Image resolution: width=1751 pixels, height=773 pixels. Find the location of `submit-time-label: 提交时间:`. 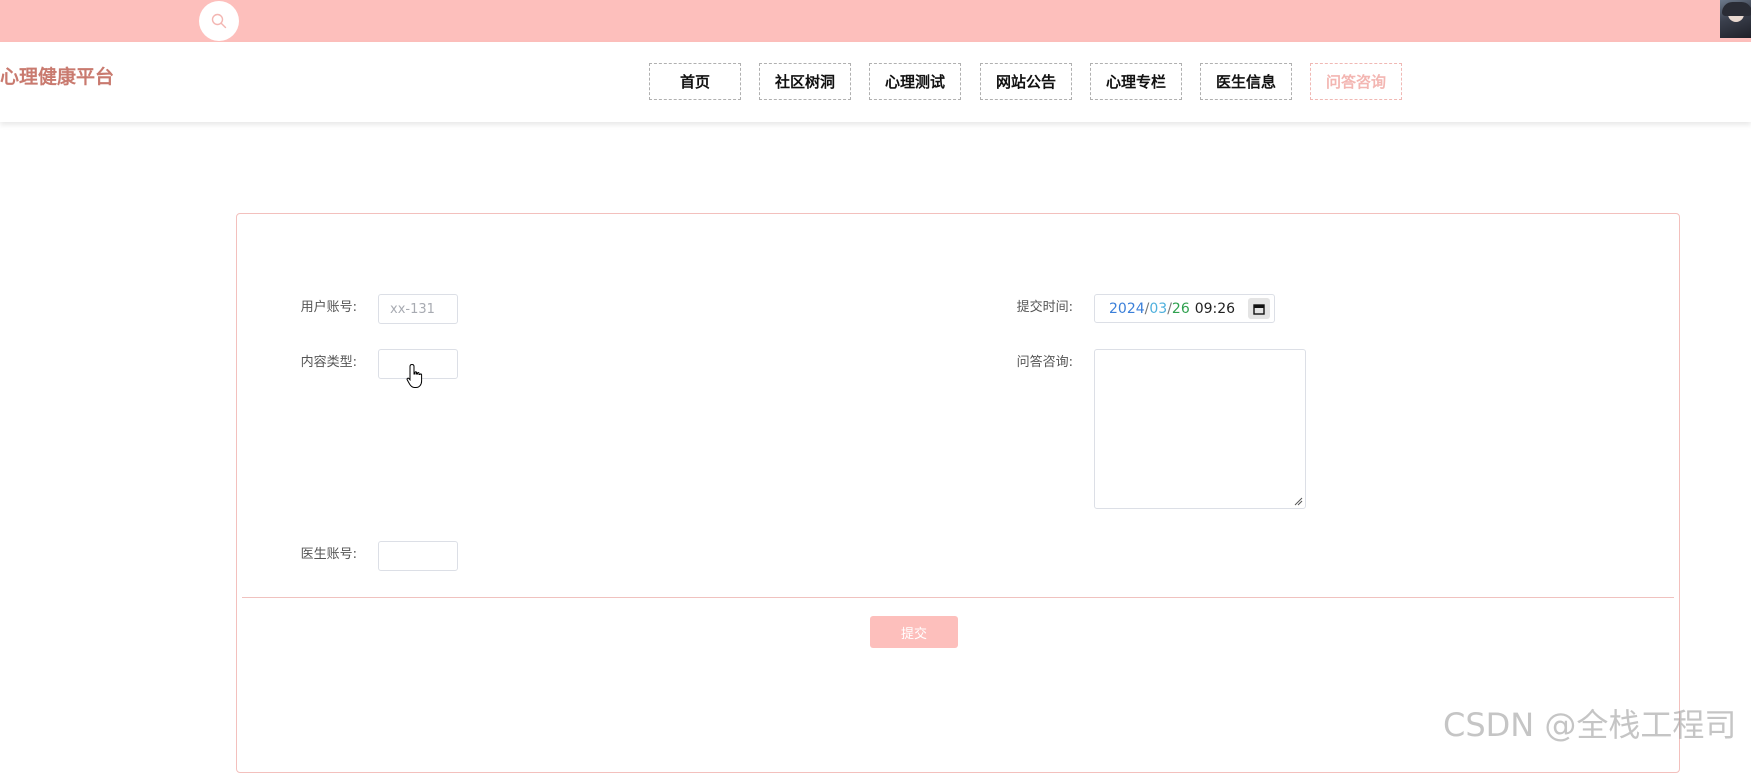

submit-time-label: 提交时间: is located at coordinates (1044, 307).